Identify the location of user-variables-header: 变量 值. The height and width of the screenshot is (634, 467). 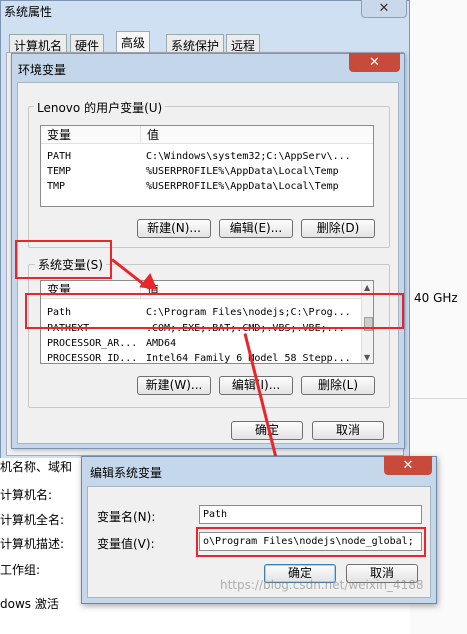
(207, 135).